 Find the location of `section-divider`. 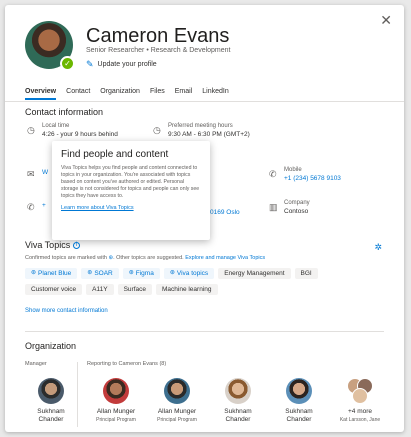

section-divider is located at coordinates (204, 331).